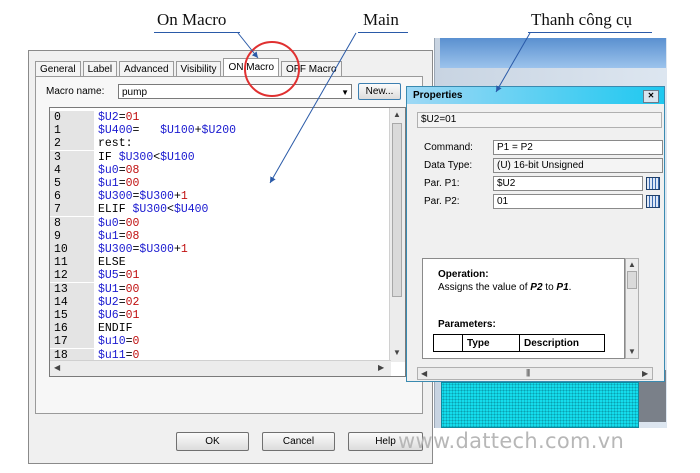 This screenshot has width=700, height=473. I want to click on arrow-to-main, so click(313, 108).